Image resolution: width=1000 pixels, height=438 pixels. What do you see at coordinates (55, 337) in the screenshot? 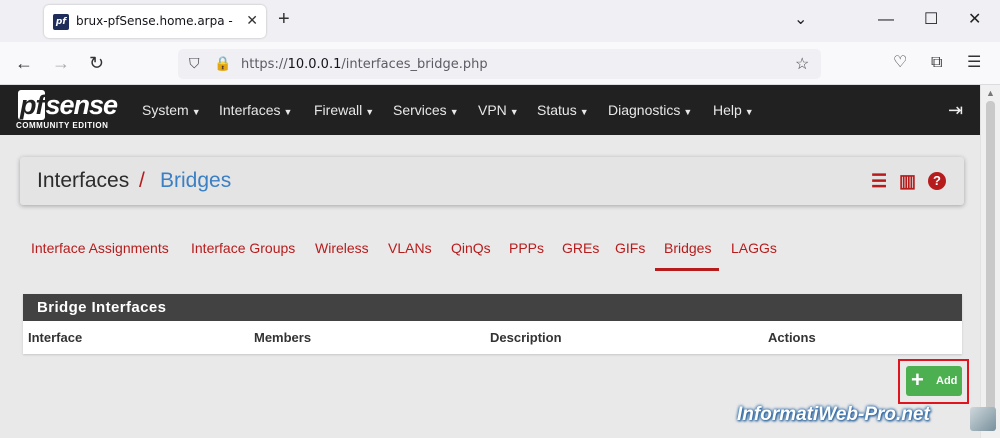
I see `column-header-interface: Interface` at bounding box center [55, 337].